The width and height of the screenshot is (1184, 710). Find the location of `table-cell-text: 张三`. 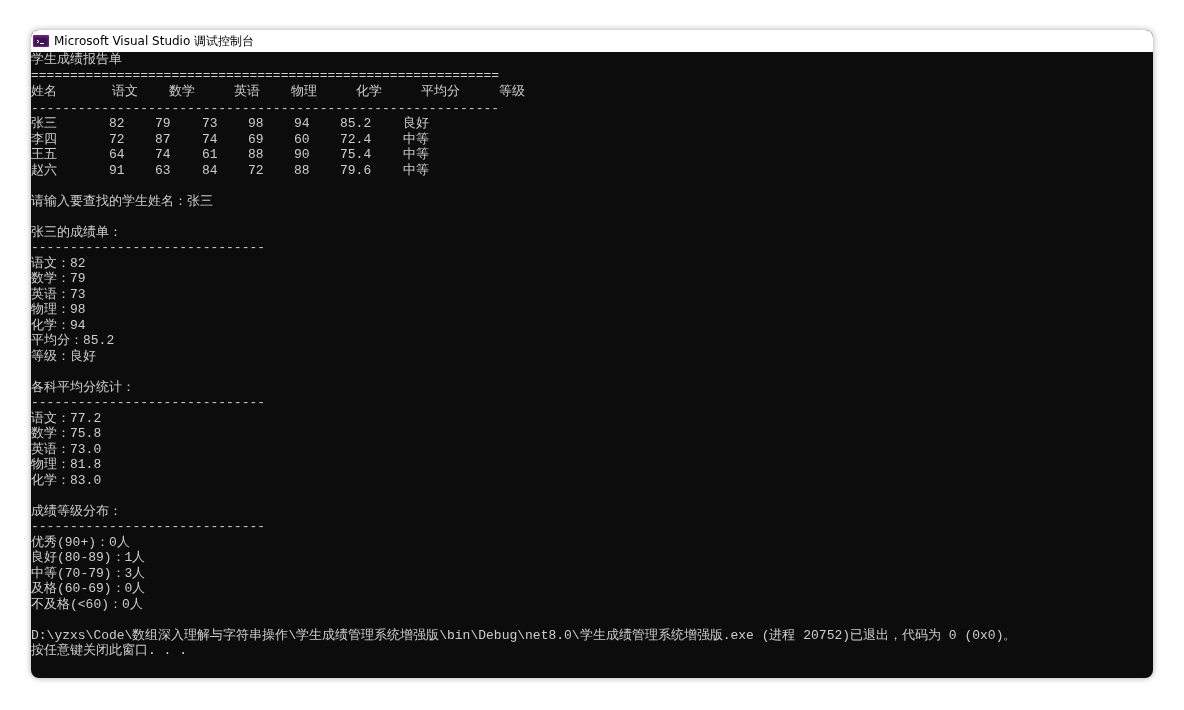

table-cell-text: 张三 is located at coordinates (44, 124).